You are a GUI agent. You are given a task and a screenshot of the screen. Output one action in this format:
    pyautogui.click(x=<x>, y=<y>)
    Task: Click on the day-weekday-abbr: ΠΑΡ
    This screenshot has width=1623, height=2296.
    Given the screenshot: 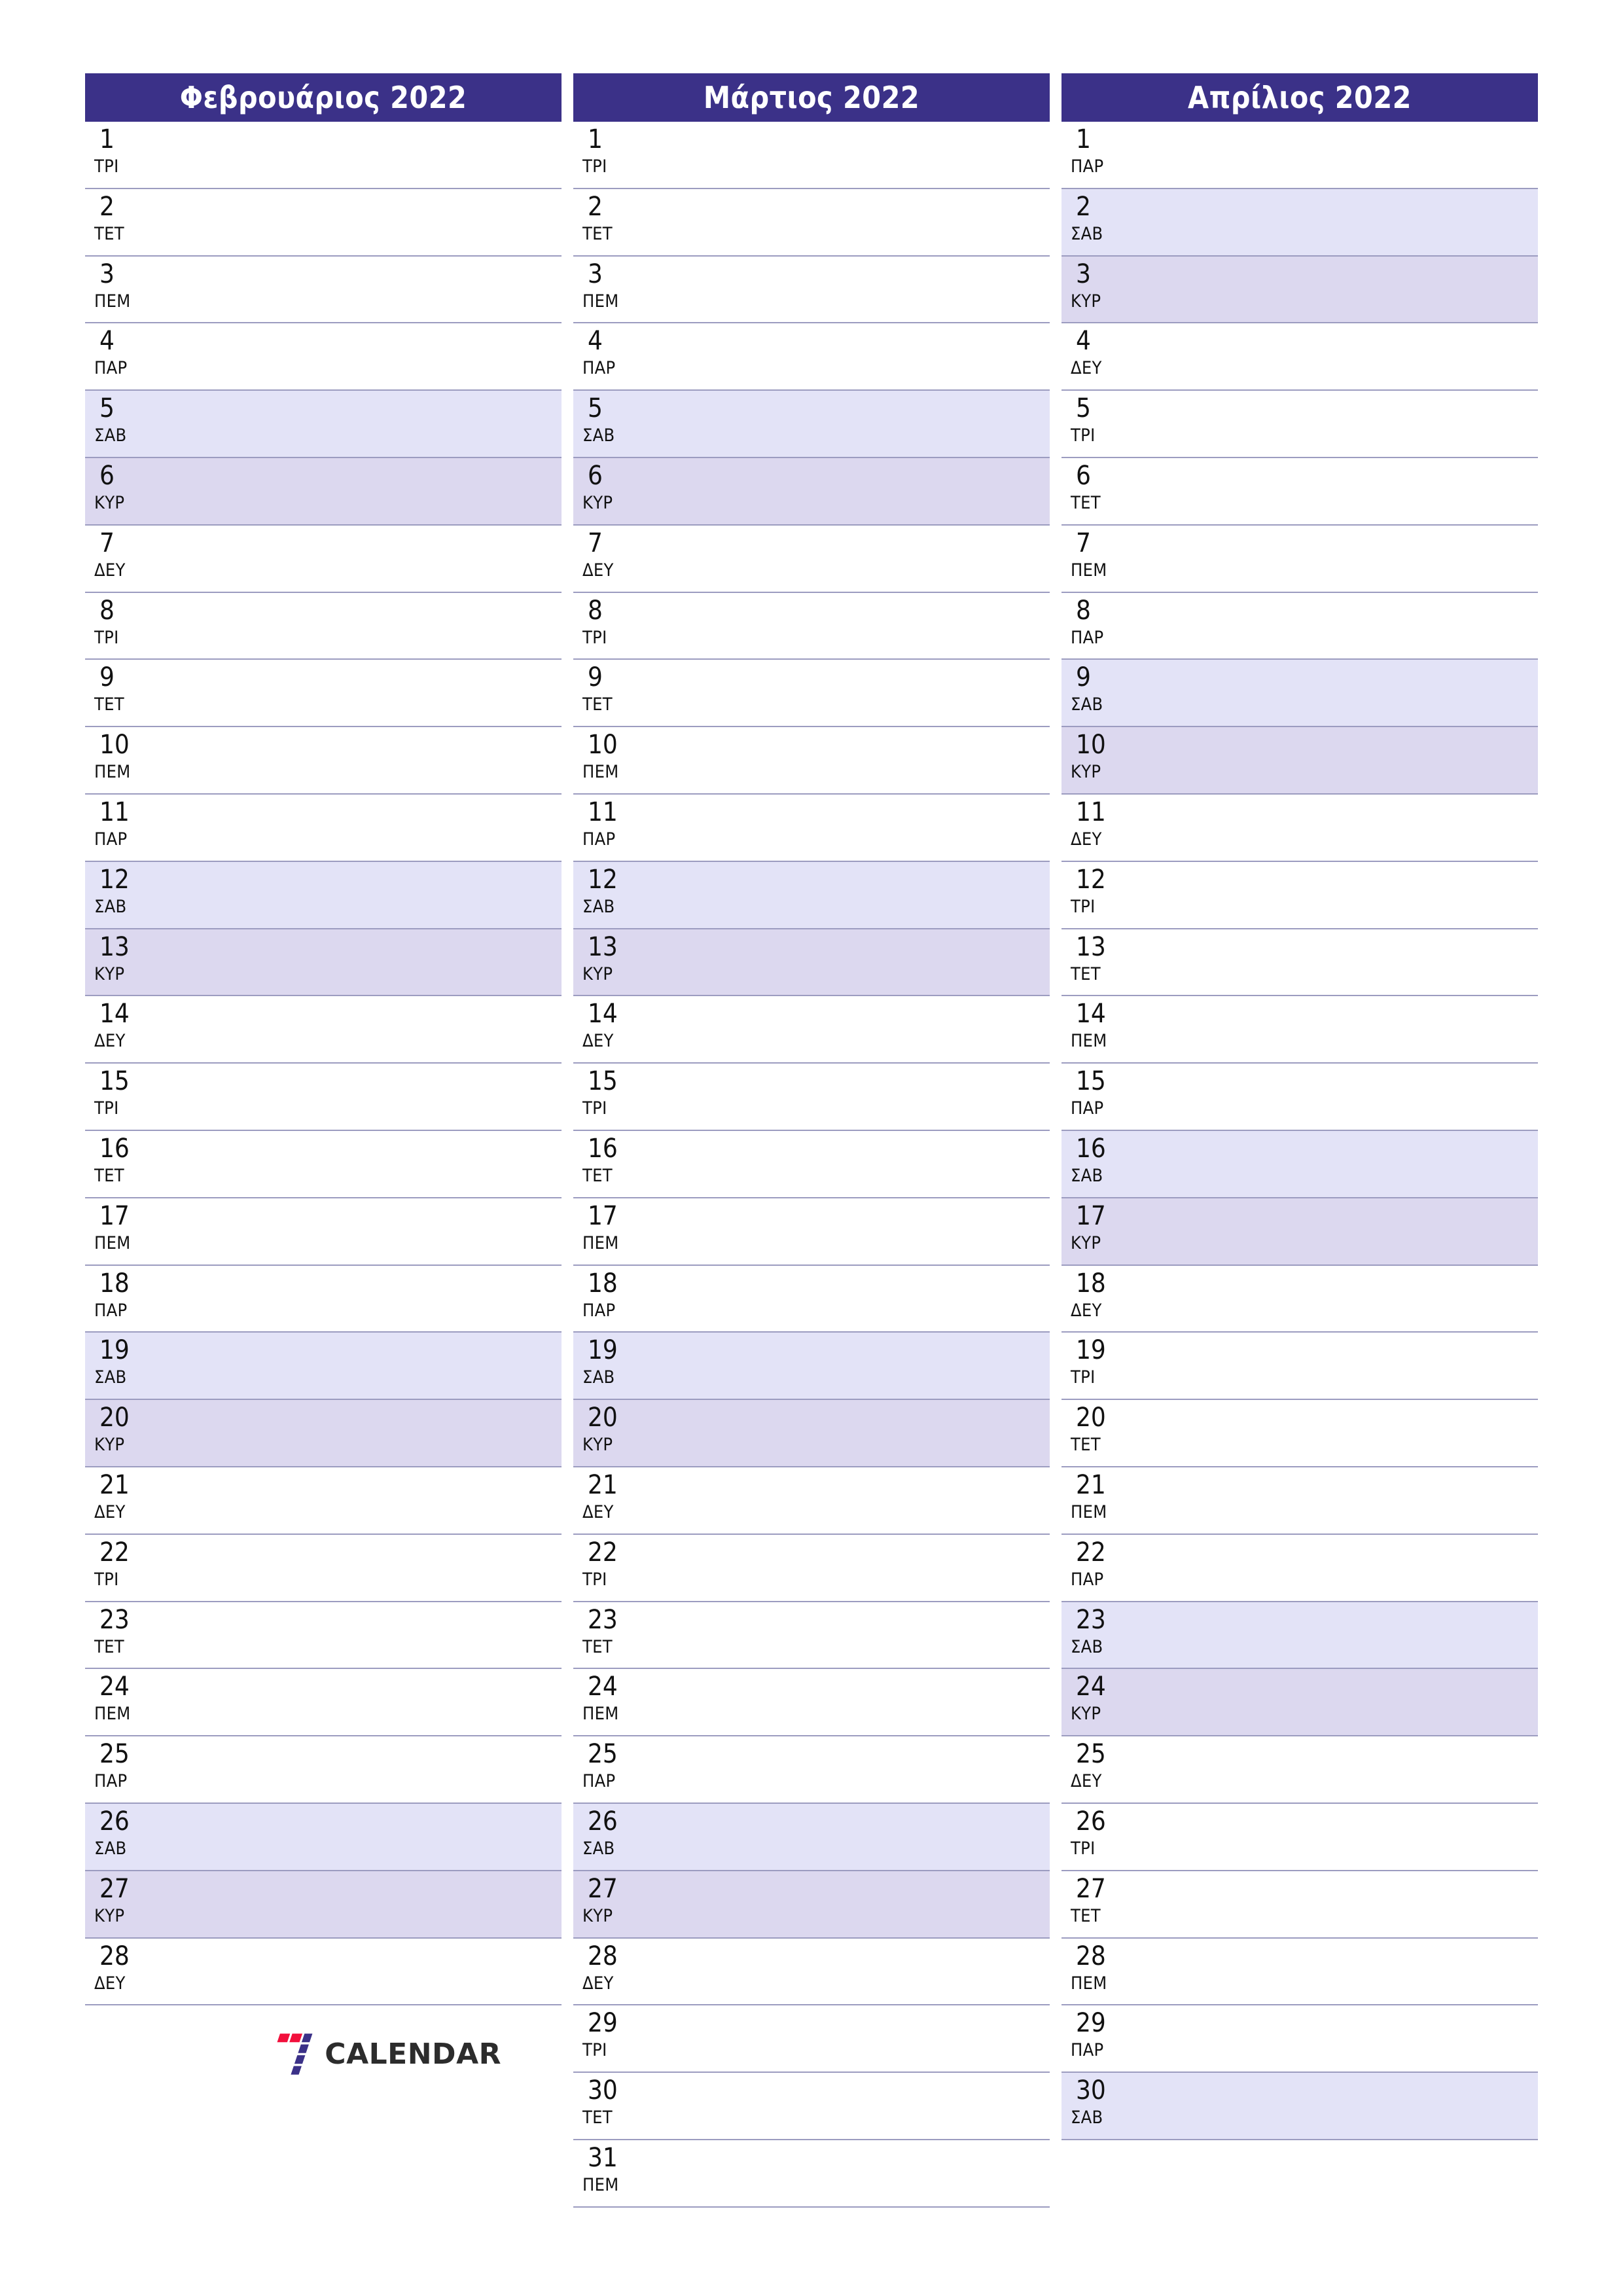 What is the action you would take?
    pyautogui.click(x=111, y=839)
    